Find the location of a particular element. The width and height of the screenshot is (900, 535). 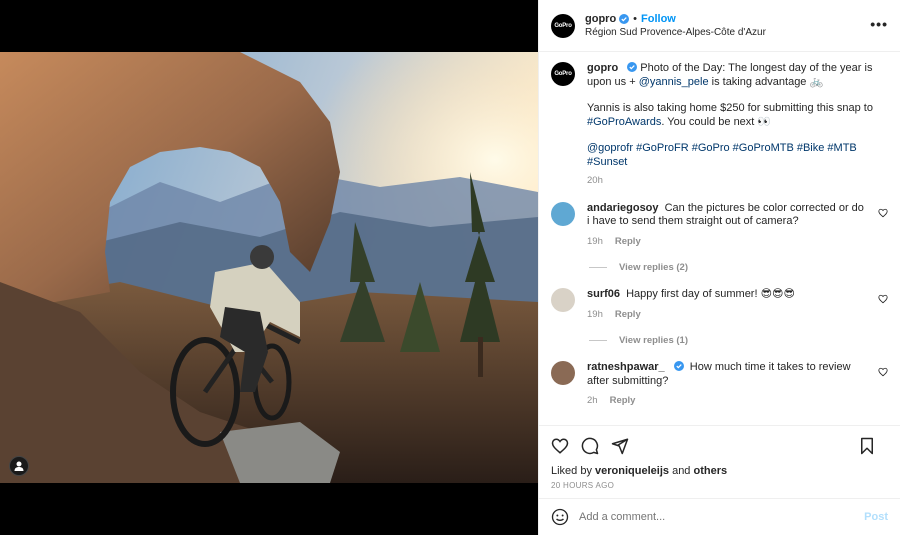

caption-age: 20h is located at coordinates (595, 181).